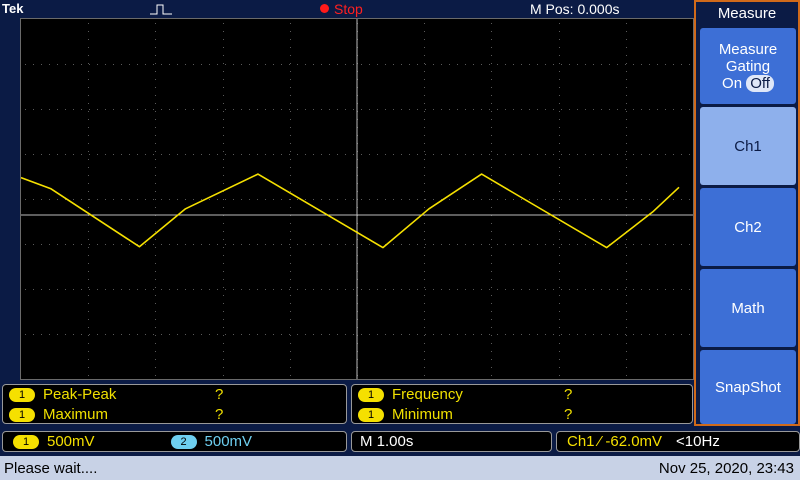 This screenshot has width=800, height=480. What do you see at coordinates (422, 414) in the screenshot?
I see `measurement-name: Minimum` at bounding box center [422, 414].